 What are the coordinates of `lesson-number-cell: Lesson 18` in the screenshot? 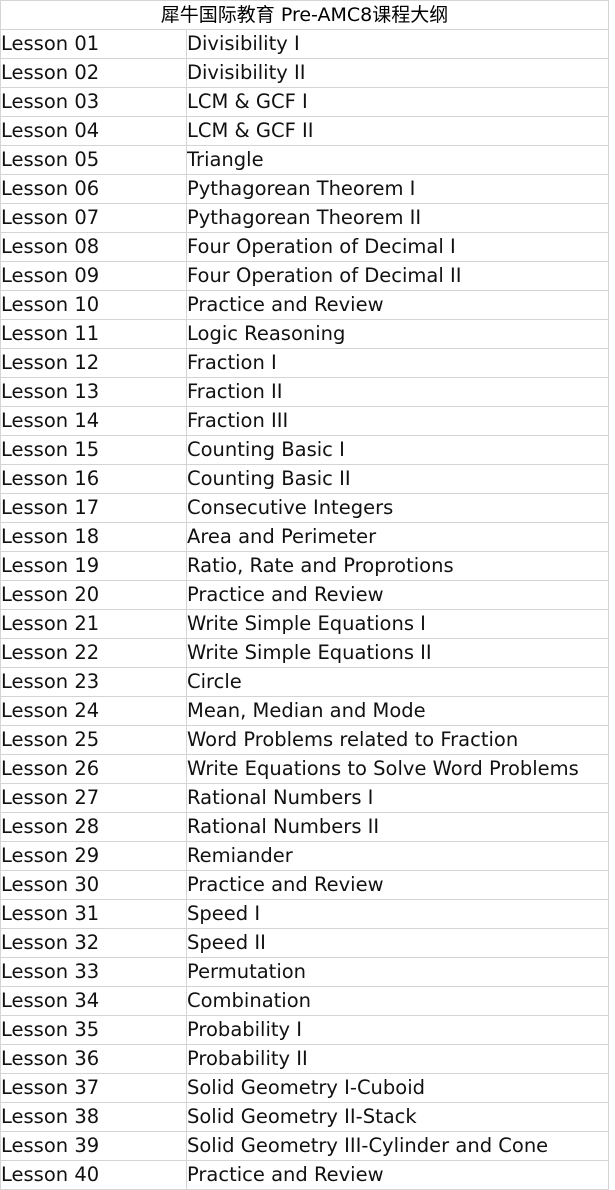 It's located at (93, 537).